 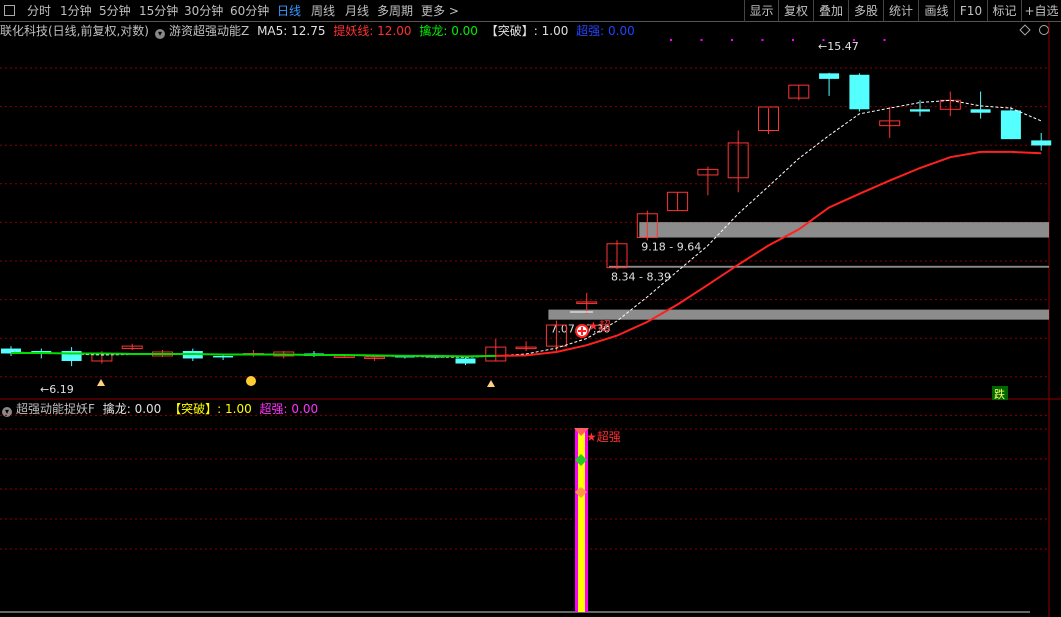 What do you see at coordinates (838, 46) in the screenshot?
I see `high-price-label: ←15.47` at bounding box center [838, 46].